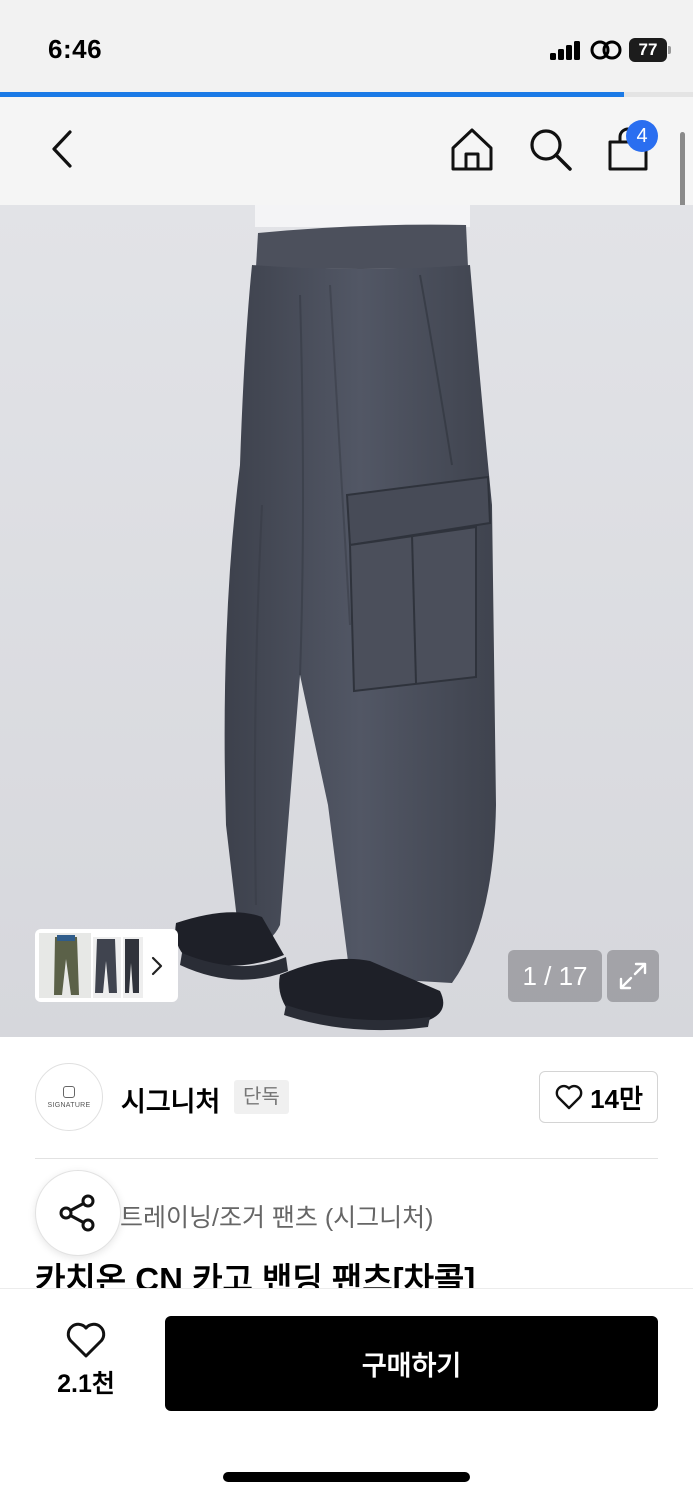 Image resolution: width=693 pixels, height=1500 pixels. What do you see at coordinates (555, 976) in the screenshot?
I see `image-counter: 1 / 17` at bounding box center [555, 976].